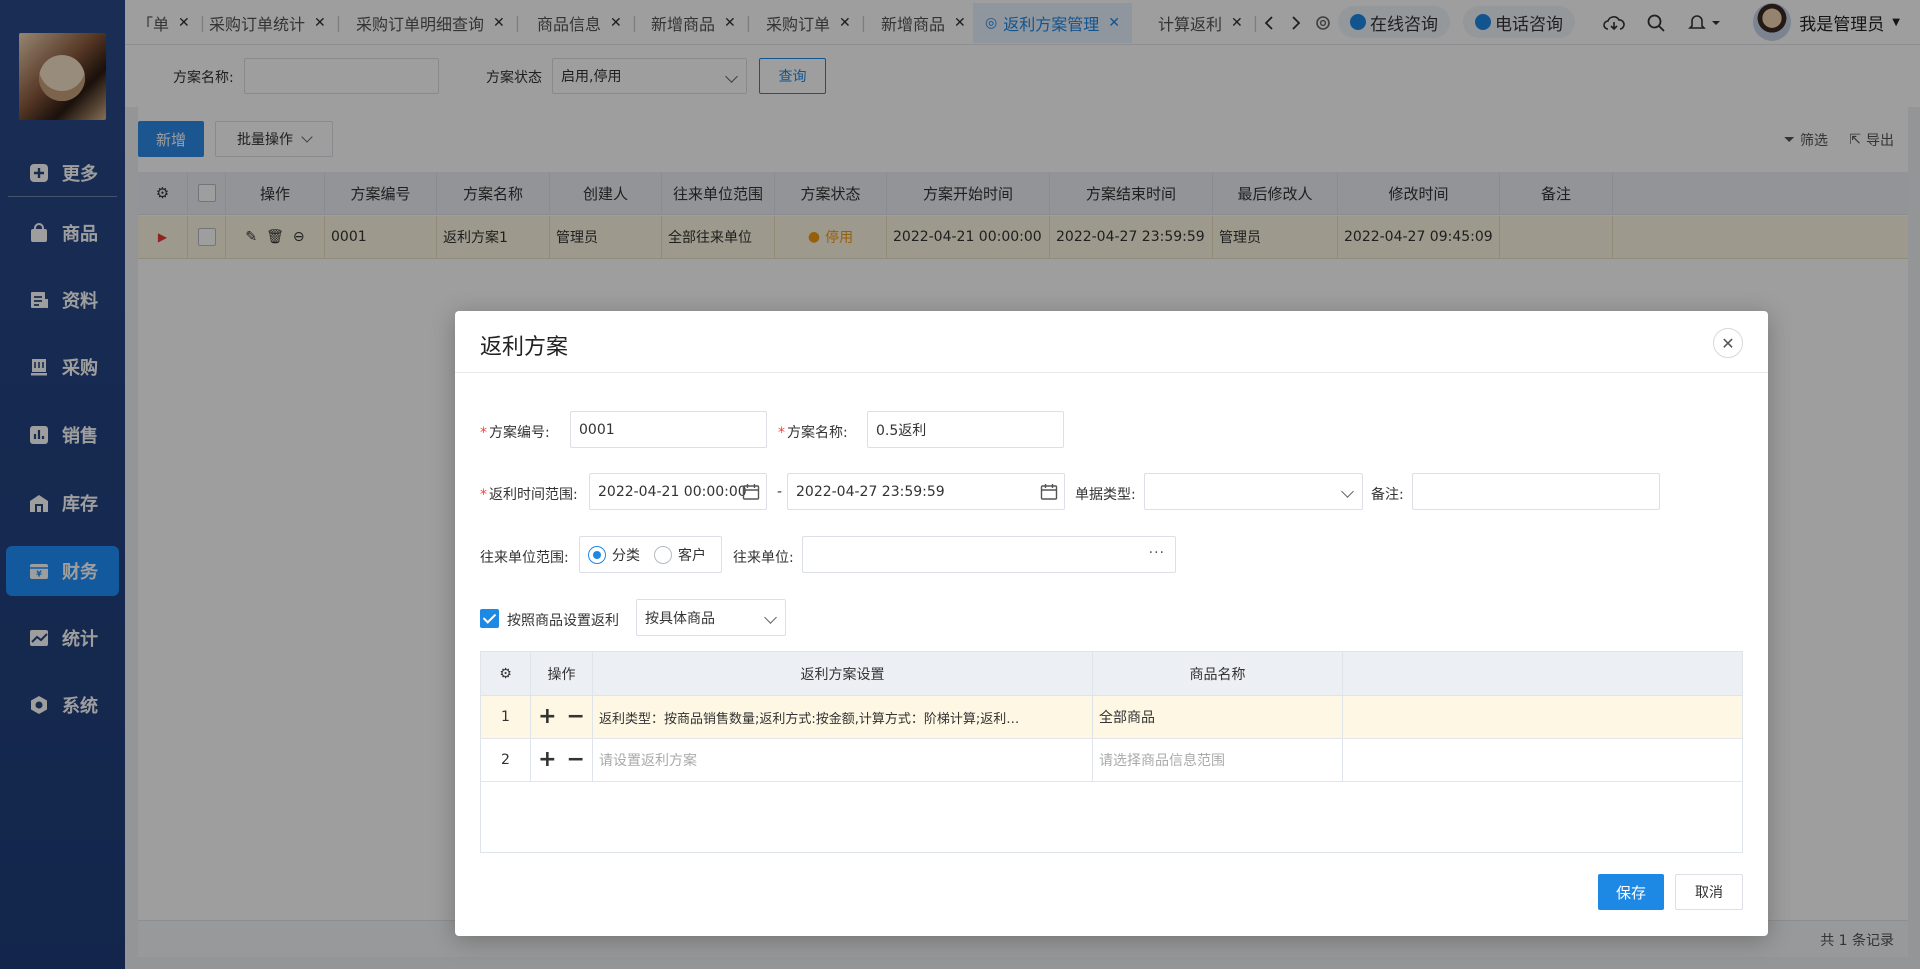 The height and width of the screenshot is (969, 1920). I want to click on save-button: 保存, so click(1631, 892).